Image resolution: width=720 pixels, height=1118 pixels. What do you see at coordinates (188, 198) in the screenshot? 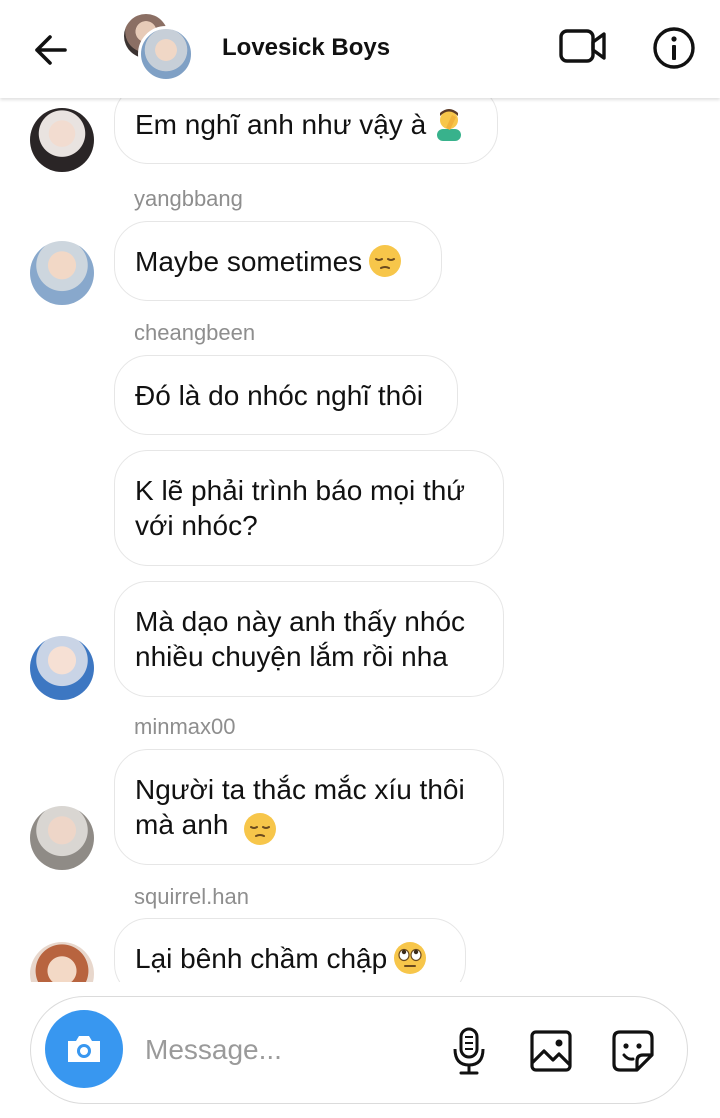
I see `sender-name: yangbbang` at bounding box center [188, 198].